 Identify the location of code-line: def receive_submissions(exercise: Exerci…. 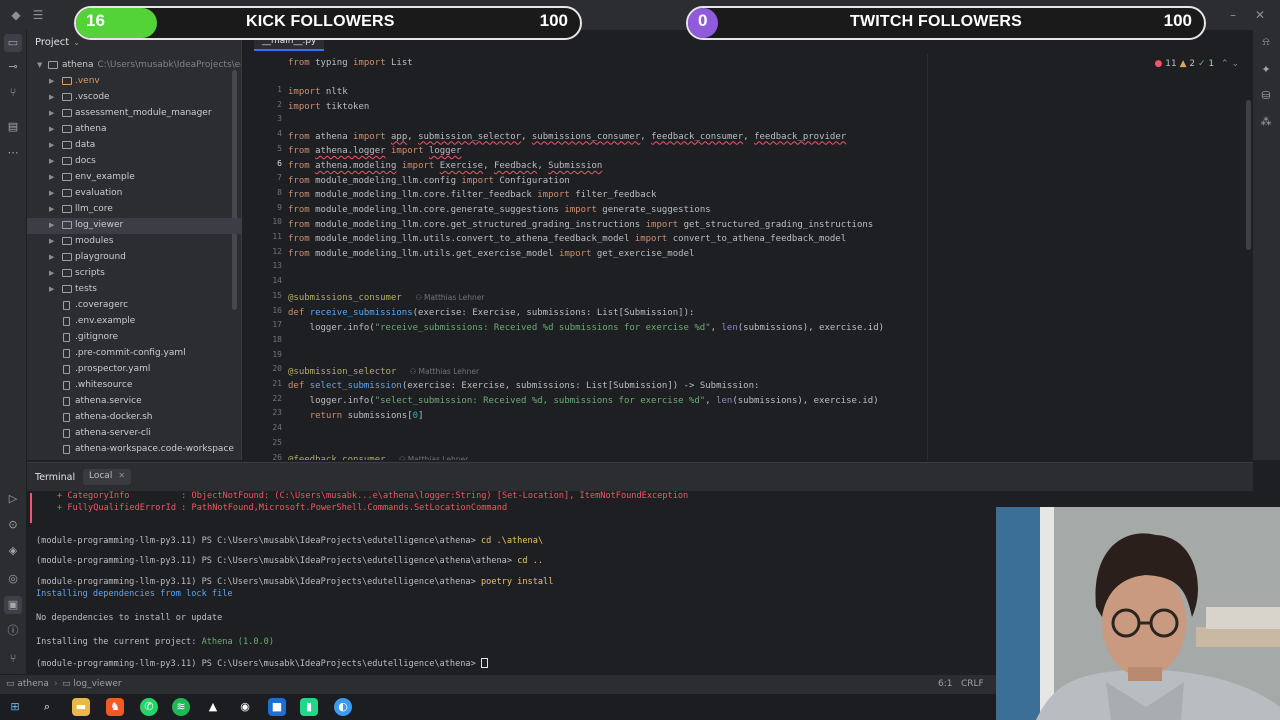
(491, 313).